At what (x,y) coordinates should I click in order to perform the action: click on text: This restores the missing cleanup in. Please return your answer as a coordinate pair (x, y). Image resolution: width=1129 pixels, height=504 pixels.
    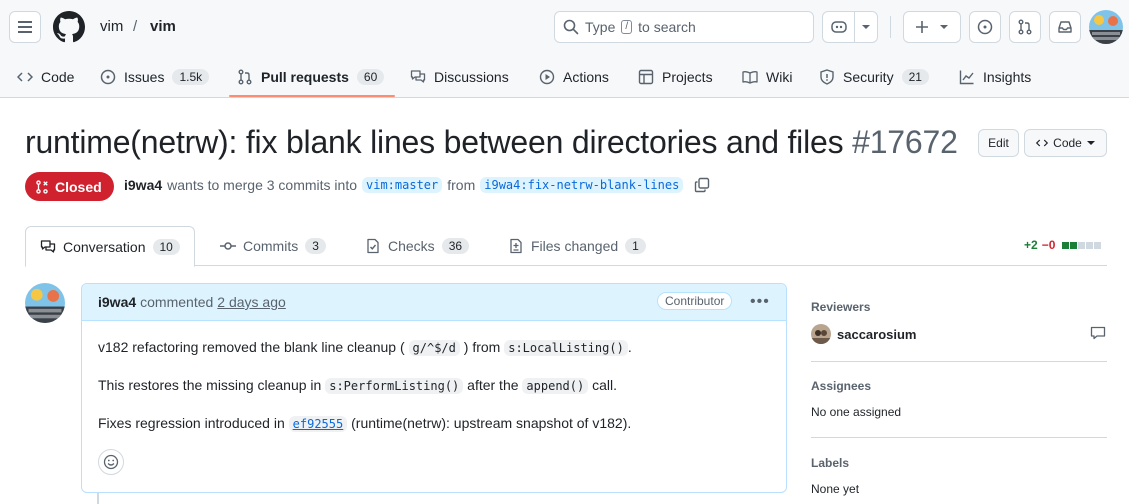
    Looking at the image, I should click on (210, 385).